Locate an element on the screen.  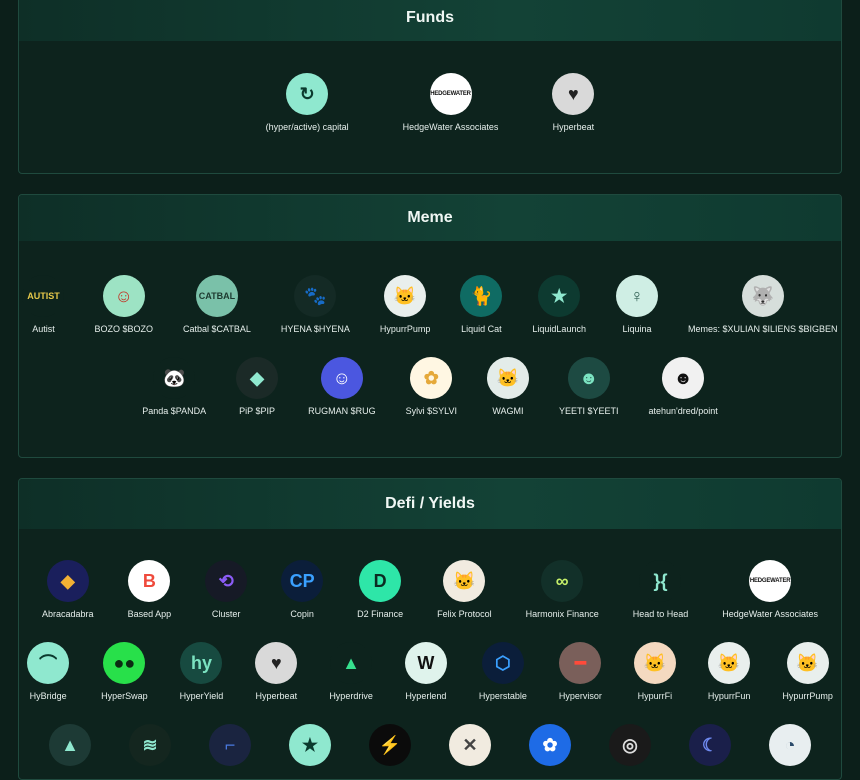
logo-glyph: 🐾 is located at coordinates (315, 295).